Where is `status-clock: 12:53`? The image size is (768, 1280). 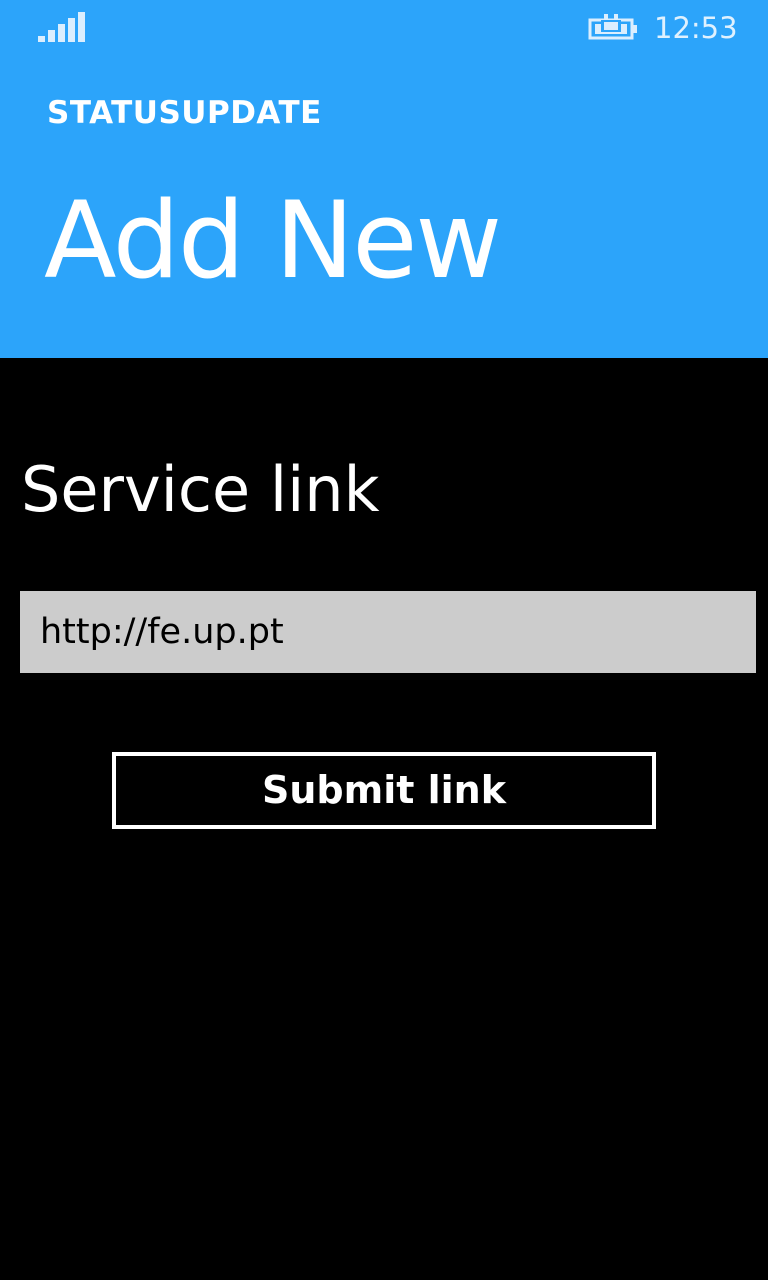
status-clock: 12:53 is located at coordinates (696, 28).